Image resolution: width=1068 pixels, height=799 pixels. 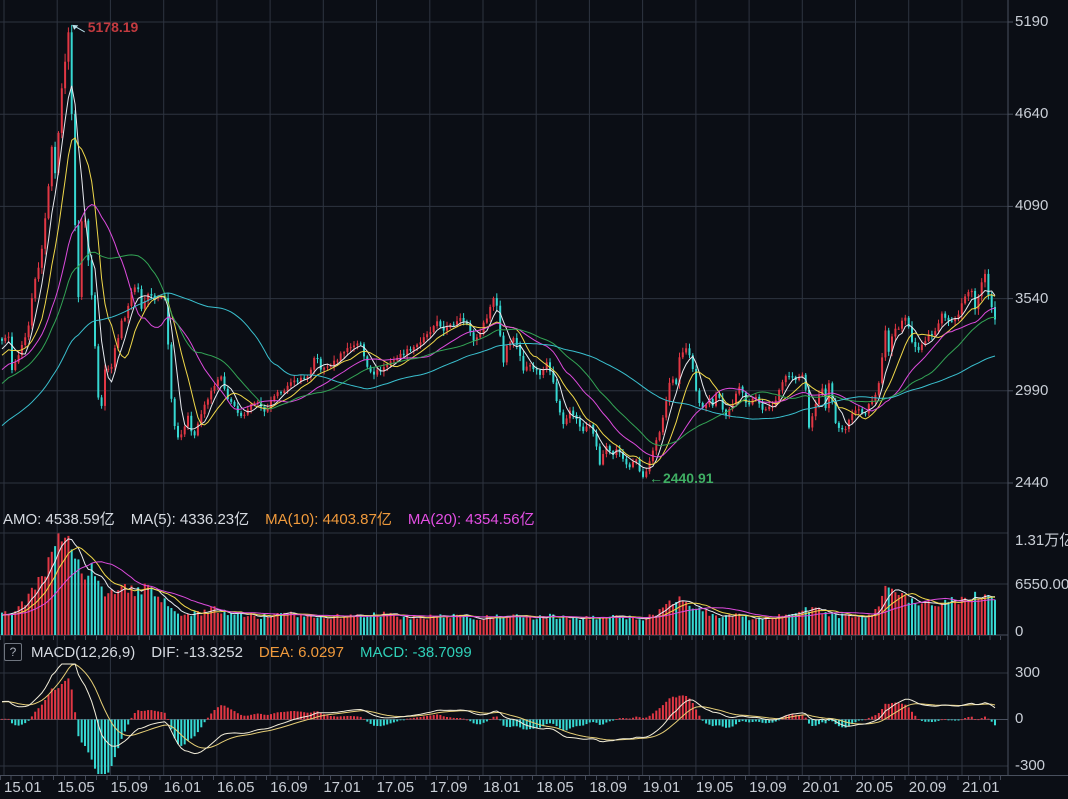 What do you see at coordinates (1032, 482) in the screenshot?
I see `price-y-axis-label: 2440` at bounding box center [1032, 482].